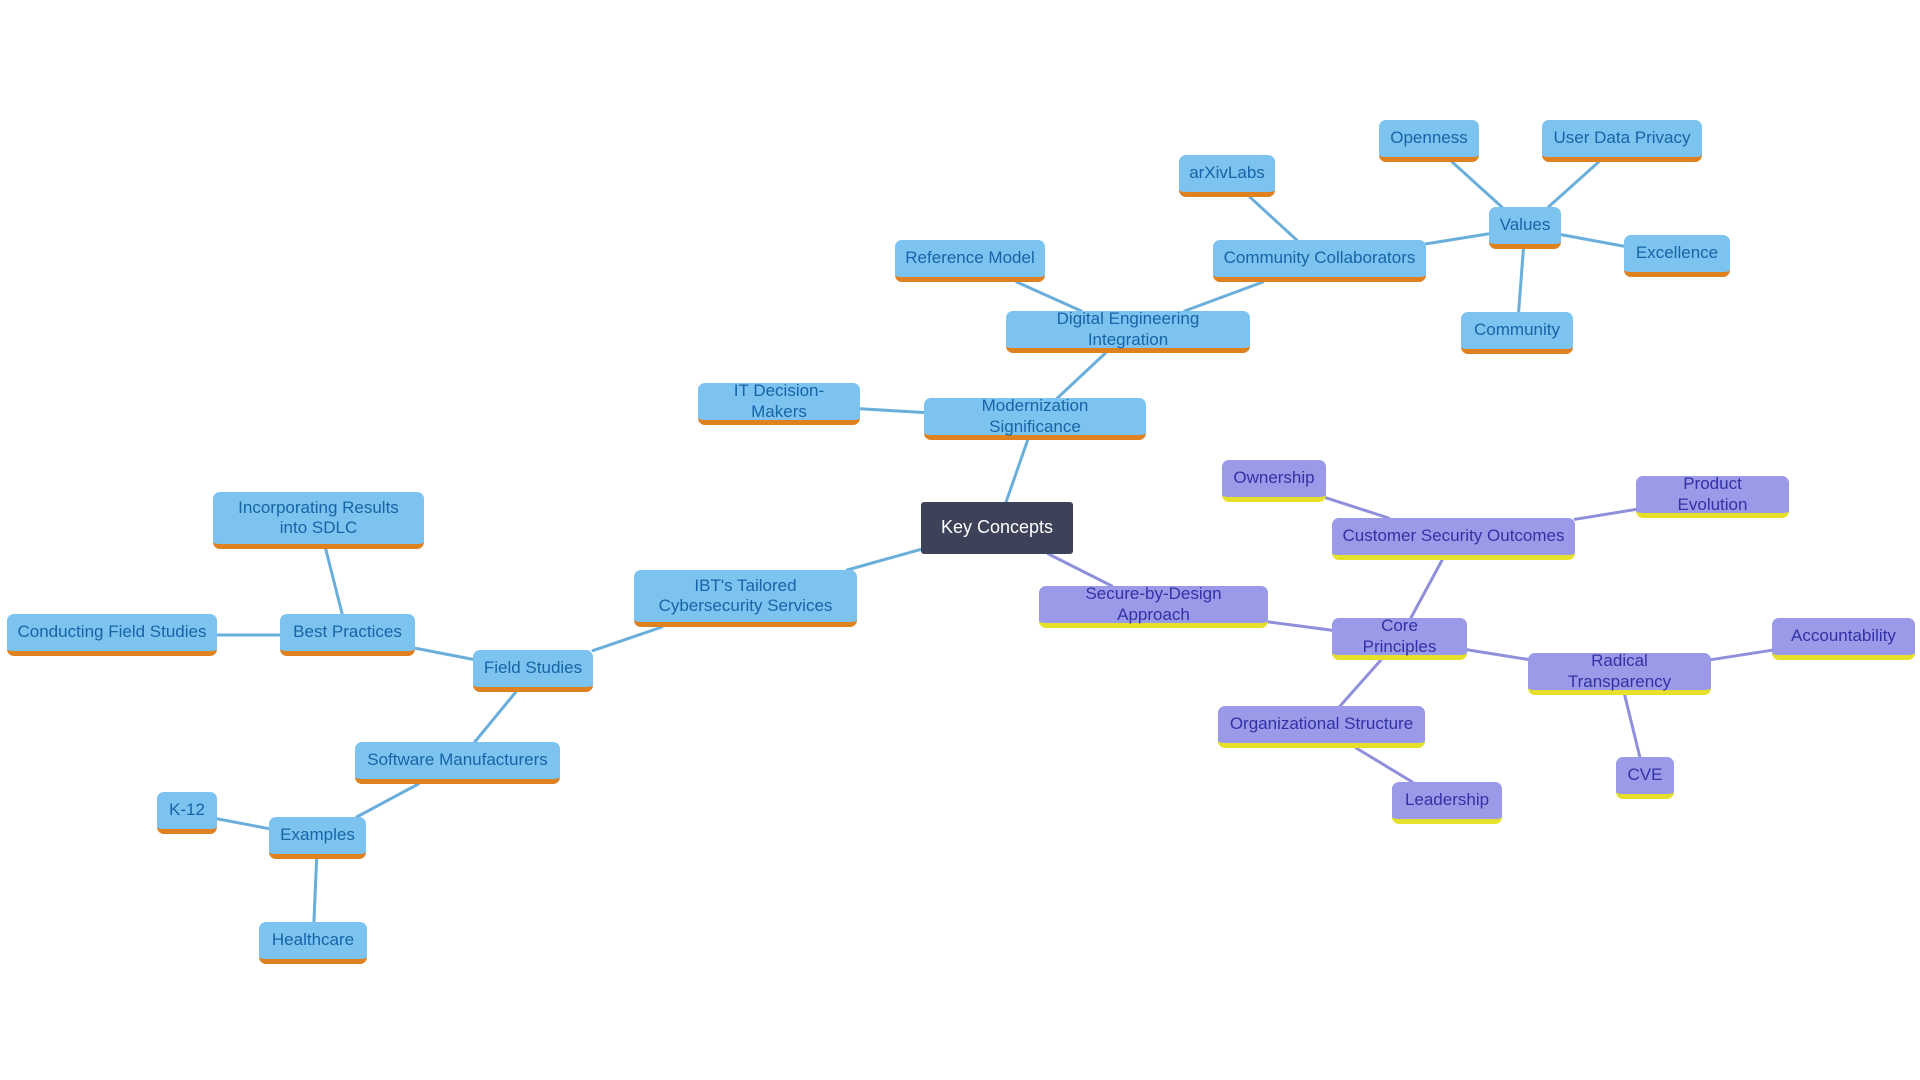 This screenshot has height=1080, width=1920. What do you see at coordinates (334, 581) in the screenshot?
I see `edge-bestprac-to-incorp` at bounding box center [334, 581].